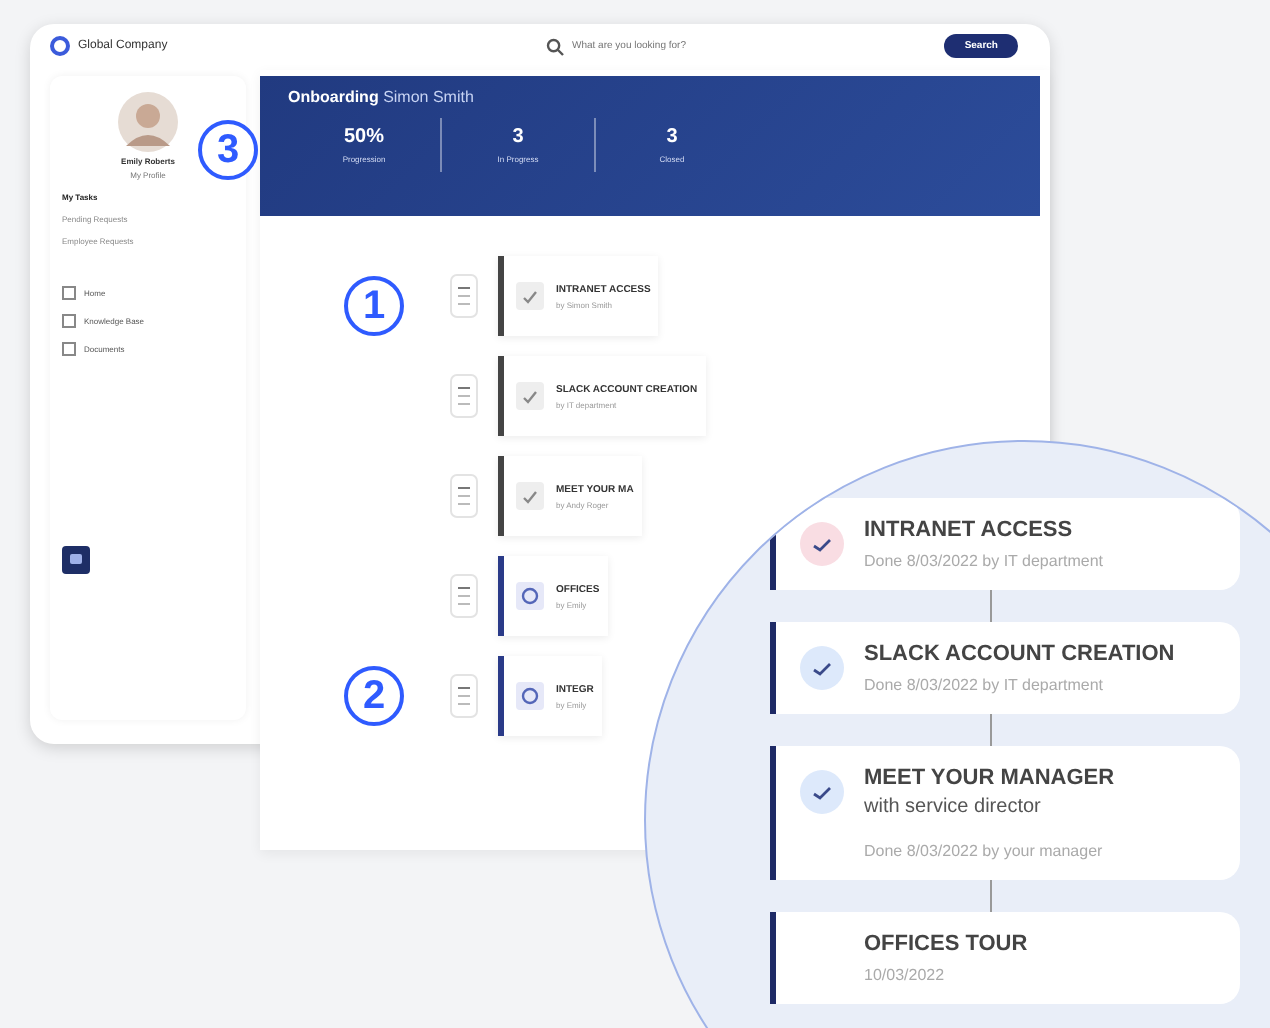 The height and width of the screenshot is (1028, 1270). What do you see at coordinates (1005, 958) in the screenshot?
I see `task-card: OFFICES TOUR 10/03/2022` at bounding box center [1005, 958].